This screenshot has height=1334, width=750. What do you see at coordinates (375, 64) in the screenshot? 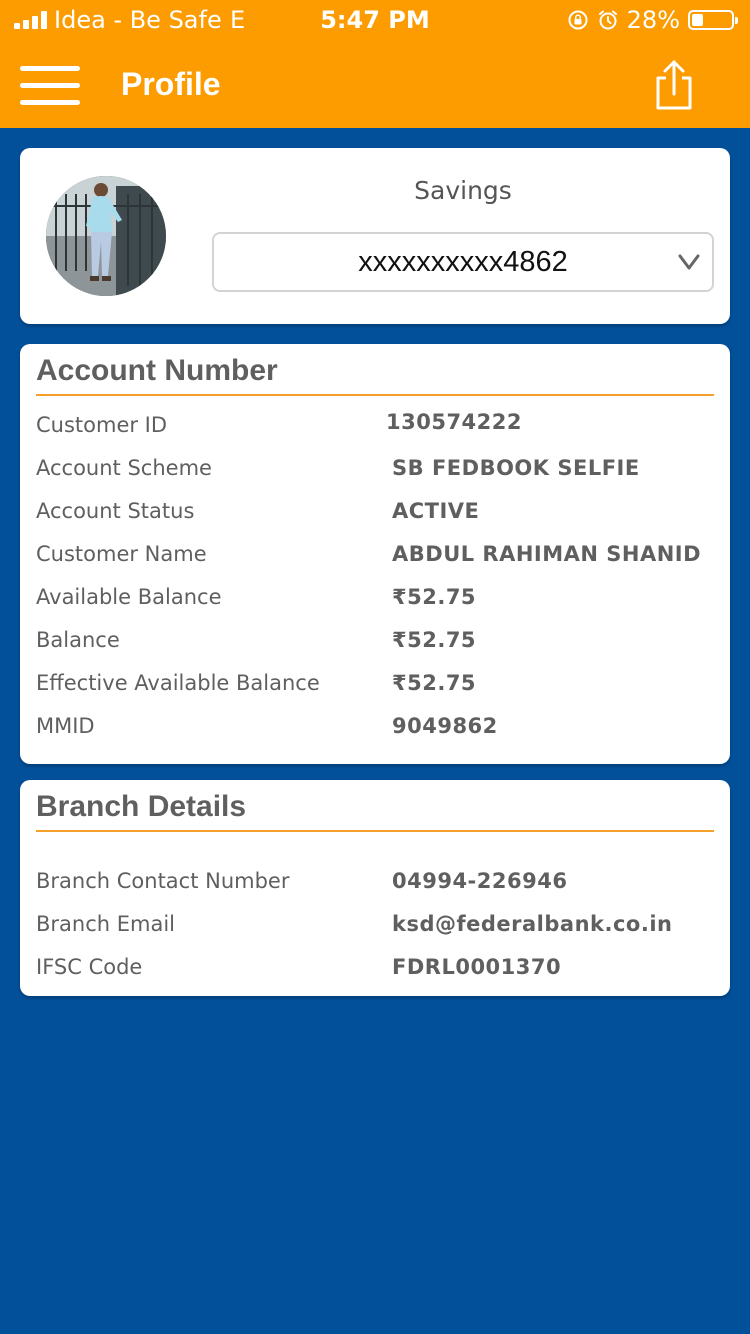
I see `app-header: Idea - Be Safe E 5:47 PM 28% Profile` at bounding box center [375, 64].